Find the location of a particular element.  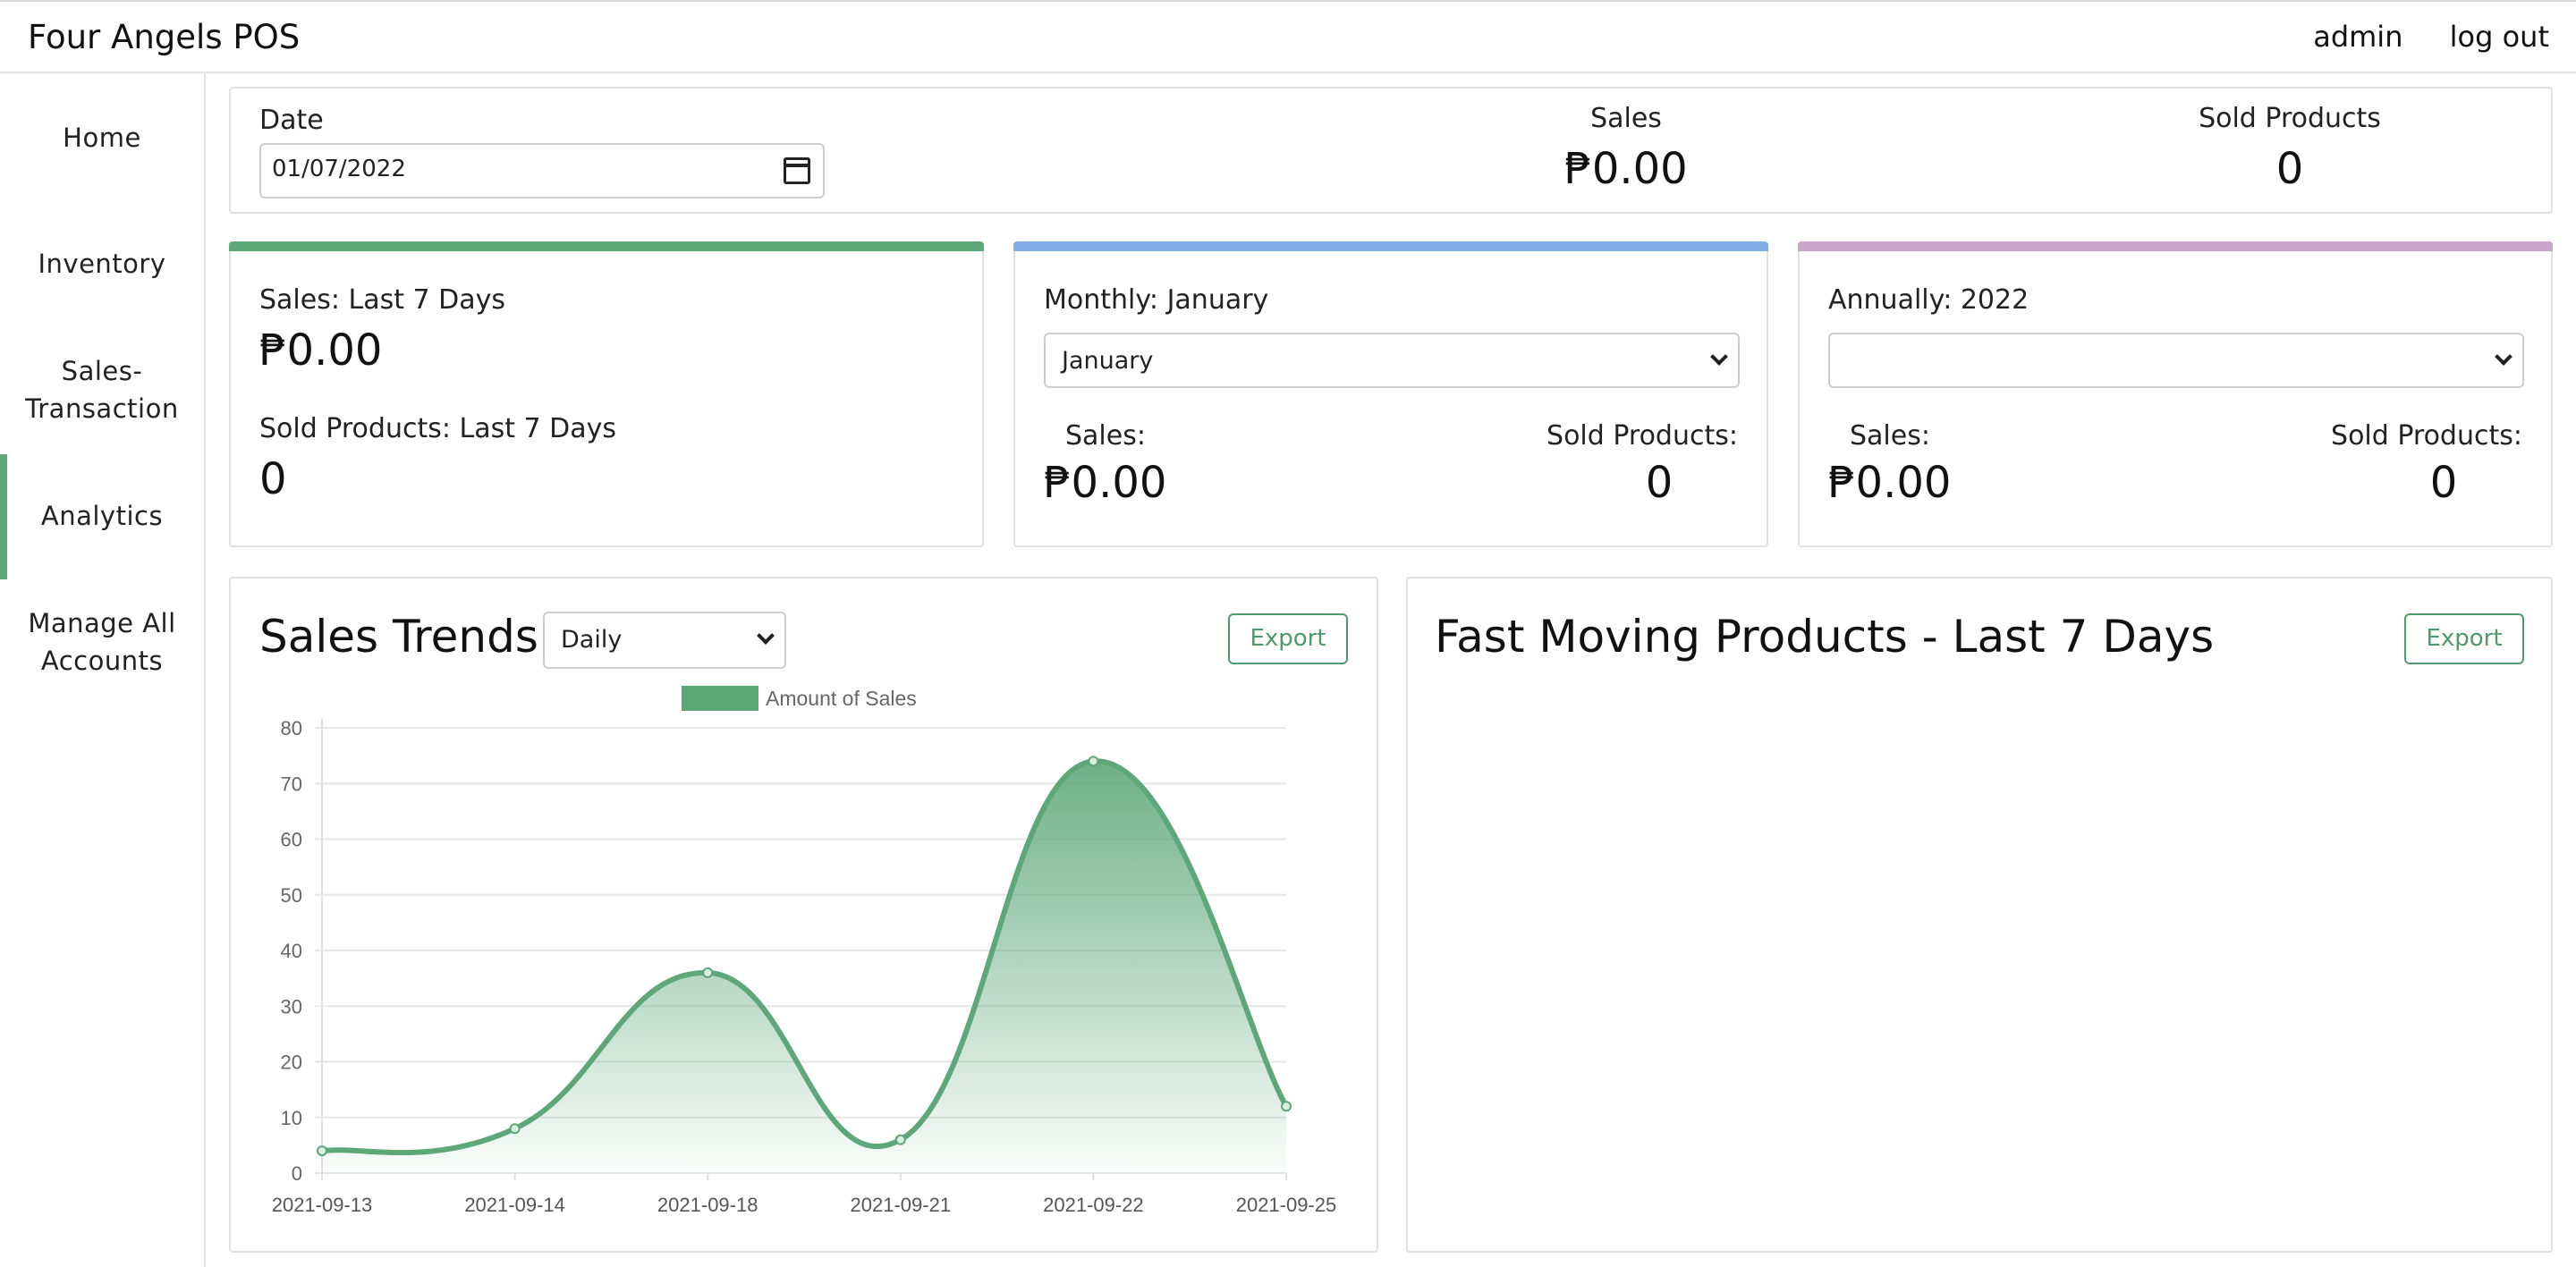

y-tick-label: 70 is located at coordinates (291, 784).